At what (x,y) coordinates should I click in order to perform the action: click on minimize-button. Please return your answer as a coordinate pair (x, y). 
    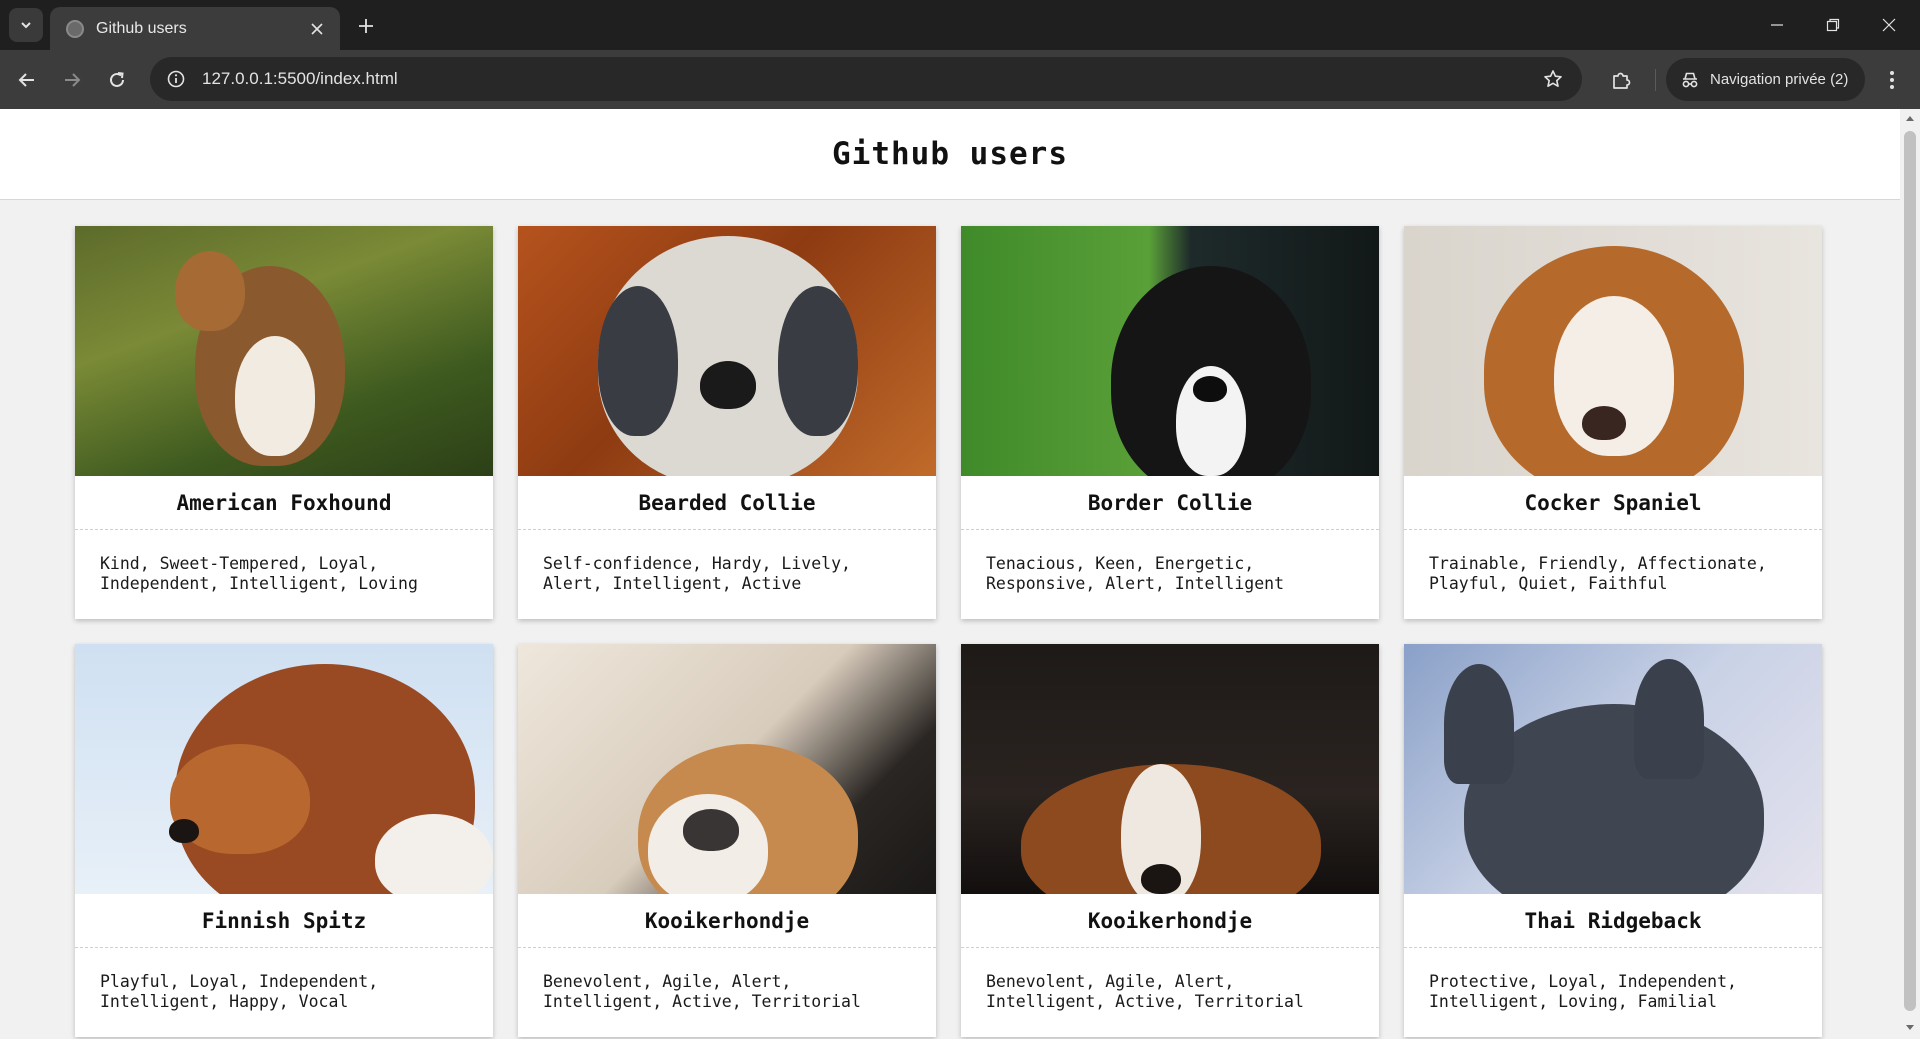
    Looking at the image, I should click on (1777, 25).